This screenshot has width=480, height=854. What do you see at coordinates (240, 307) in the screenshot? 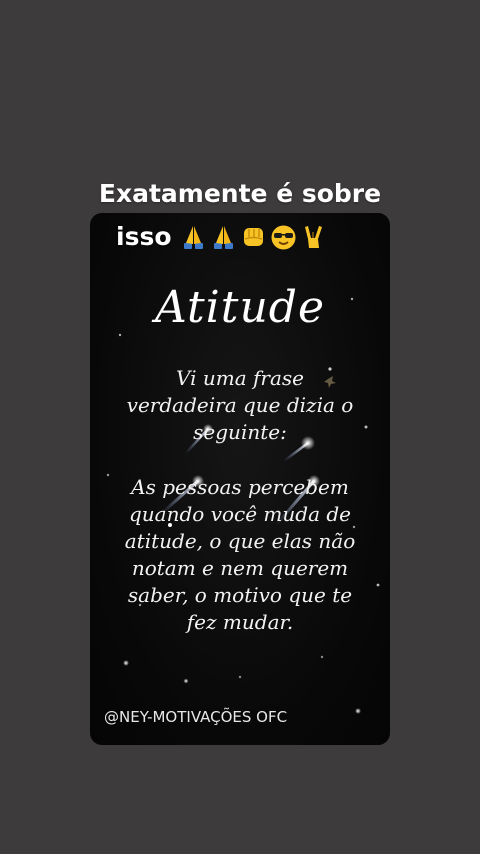
I see `card-title: Atitude` at bounding box center [240, 307].